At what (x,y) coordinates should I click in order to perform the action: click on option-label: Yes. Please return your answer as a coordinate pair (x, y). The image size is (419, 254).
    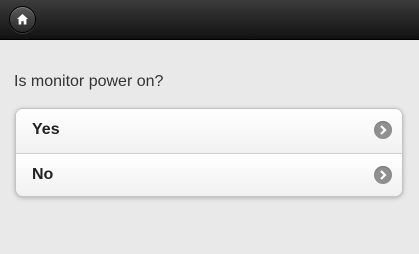
    Looking at the image, I should click on (46, 129).